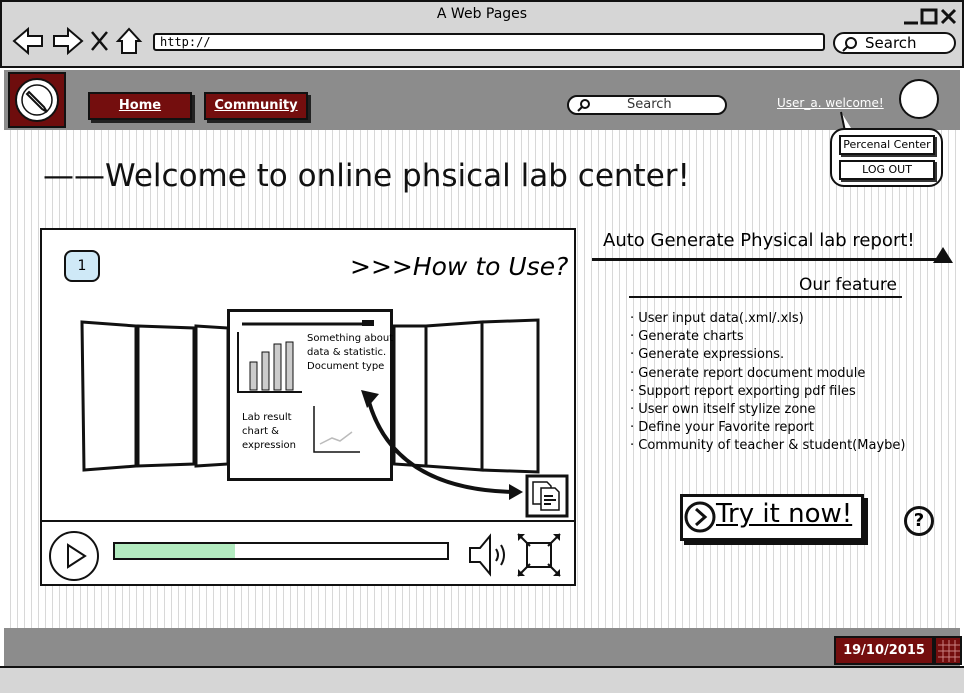  What do you see at coordinates (140, 106) in the screenshot?
I see `nav-home-button: Home` at bounding box center [140, 106].